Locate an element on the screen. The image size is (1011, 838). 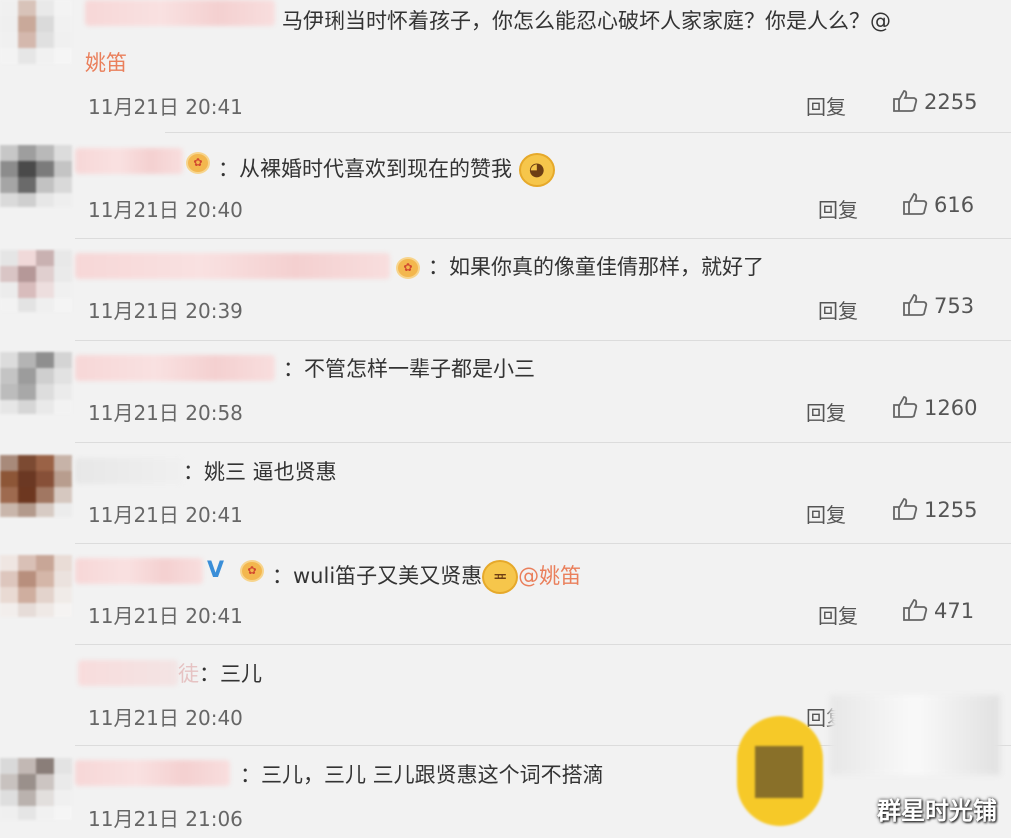
comment-body: ：三儿 is located at coordinates (230, 674).